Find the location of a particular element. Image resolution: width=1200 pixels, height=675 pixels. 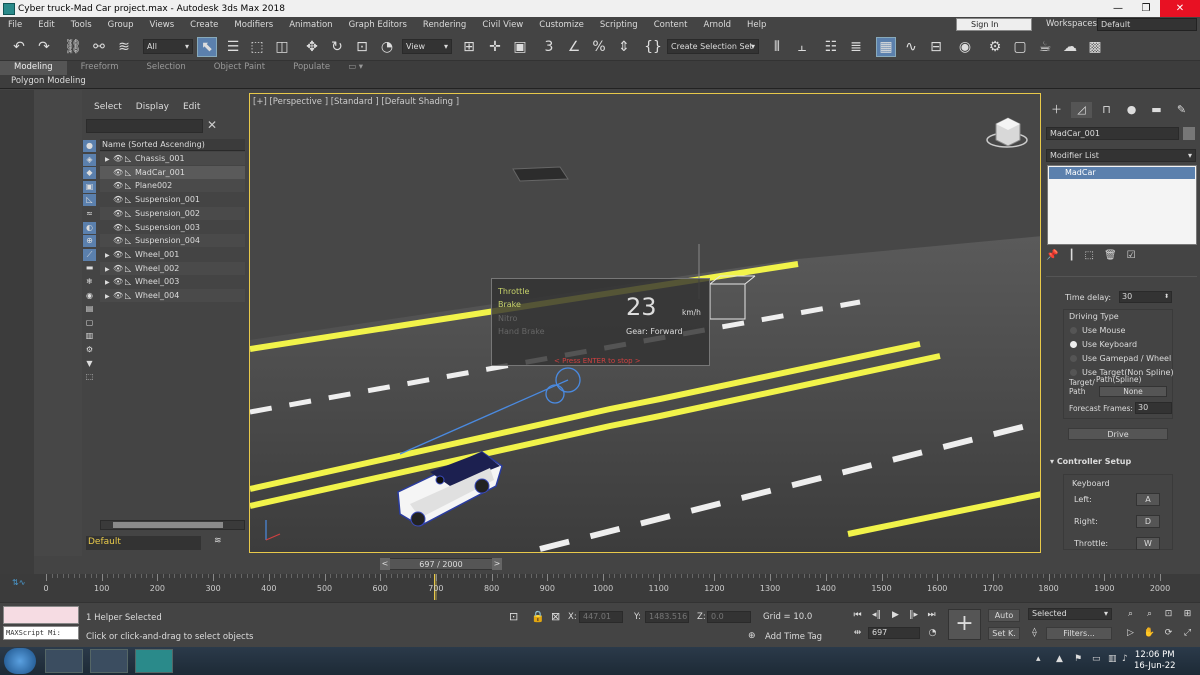

file-explorer-taskbar-icon is located at coordinates (64, 661).